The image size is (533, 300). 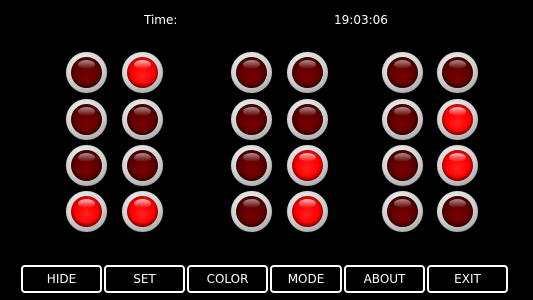 I want to click on bottom-toolbar: HIDE SET COLOR MODE ABOUT EXIT, so click(x=266, y=281).